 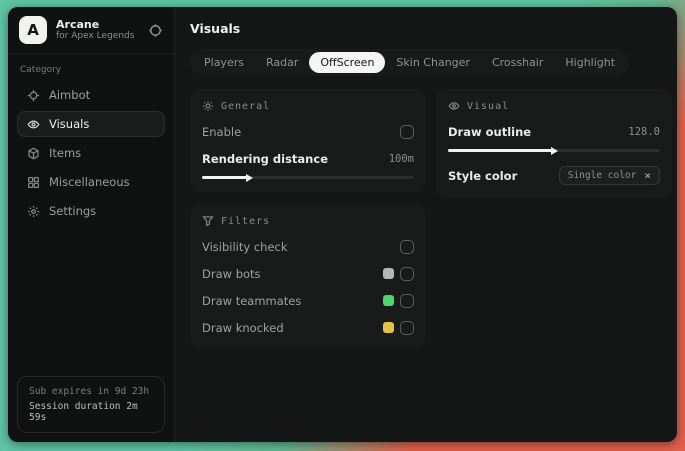 I want to click on draw-knocked-color-swatch, so click(x=388, y=327).